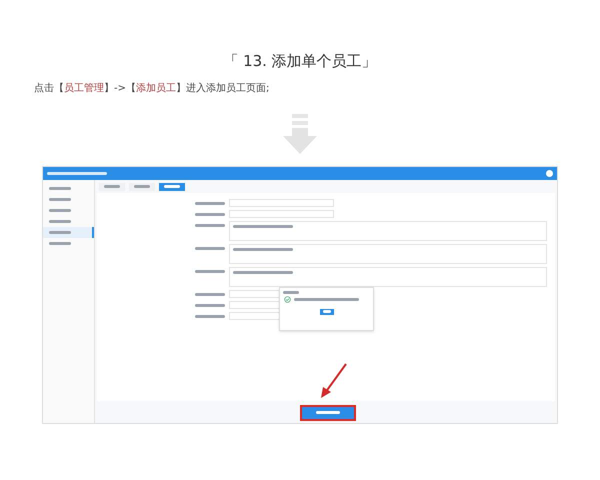 Image resolution: width=600 pixels, height=480 pixels. What do you see at coordinates (549, 173) in the screenshot?
I see `user-avatar-icon` at bounding box center [549, 173].